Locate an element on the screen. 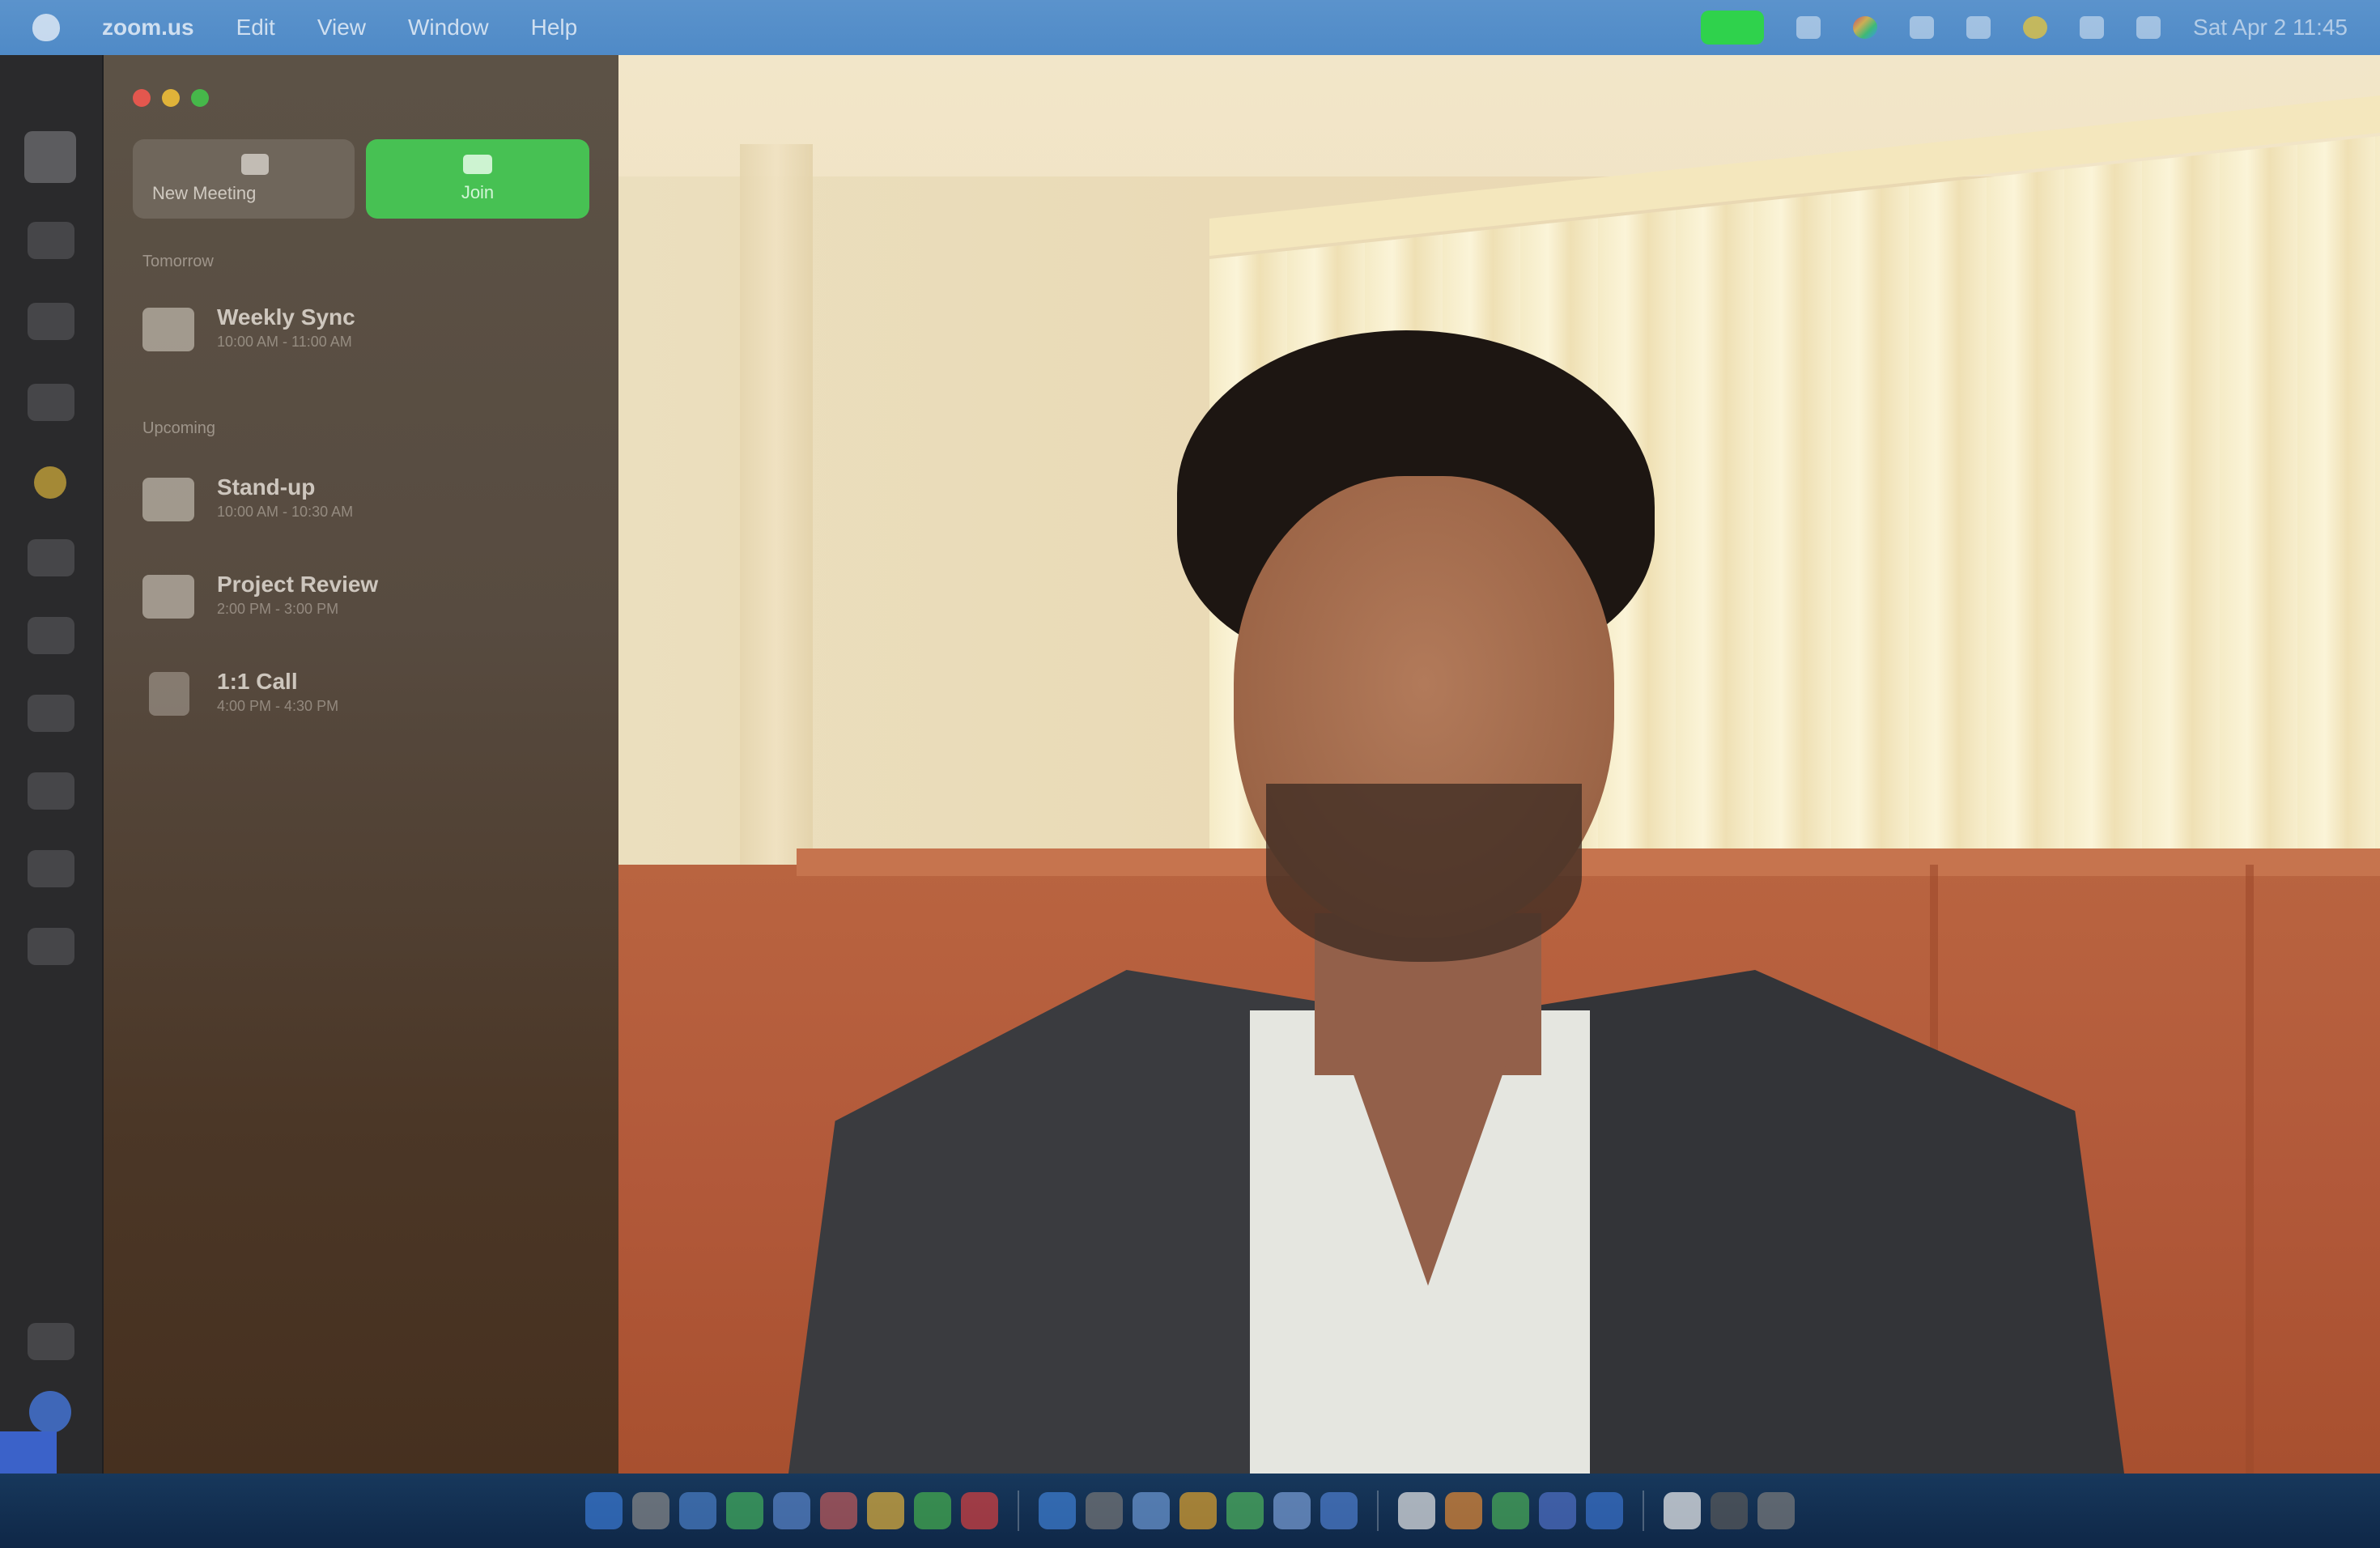 The image size is (2380, 1548). beard is located at coordinates (1424, 873).